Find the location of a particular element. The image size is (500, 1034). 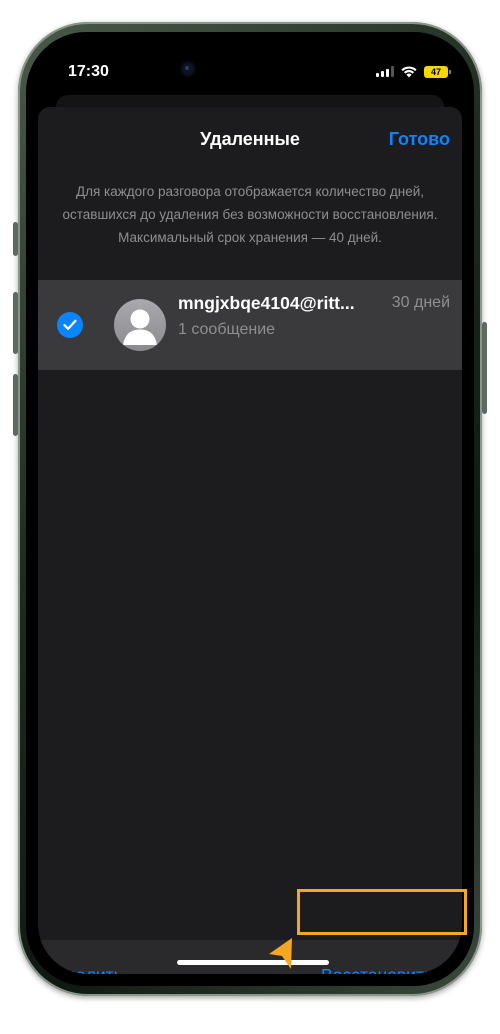

person-silhouette-icon is located at coordinates (140, 325).